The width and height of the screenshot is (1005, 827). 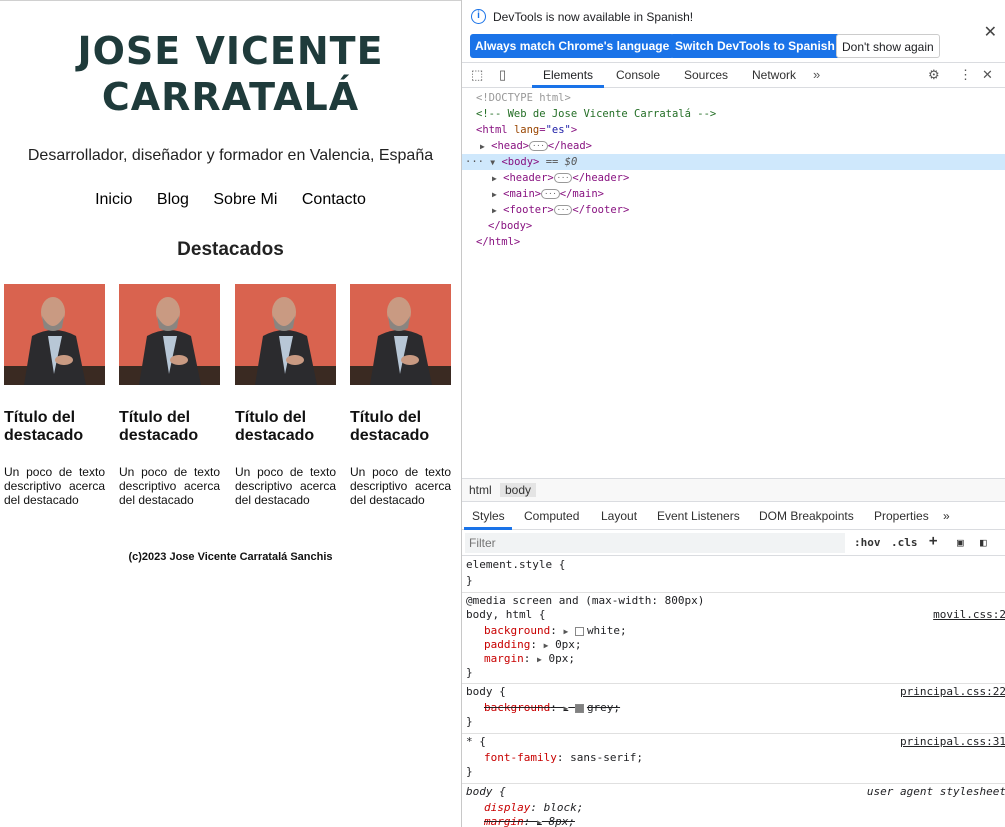 I want to click on close-devtools-icon: ✕, so click(x=987, y=75).